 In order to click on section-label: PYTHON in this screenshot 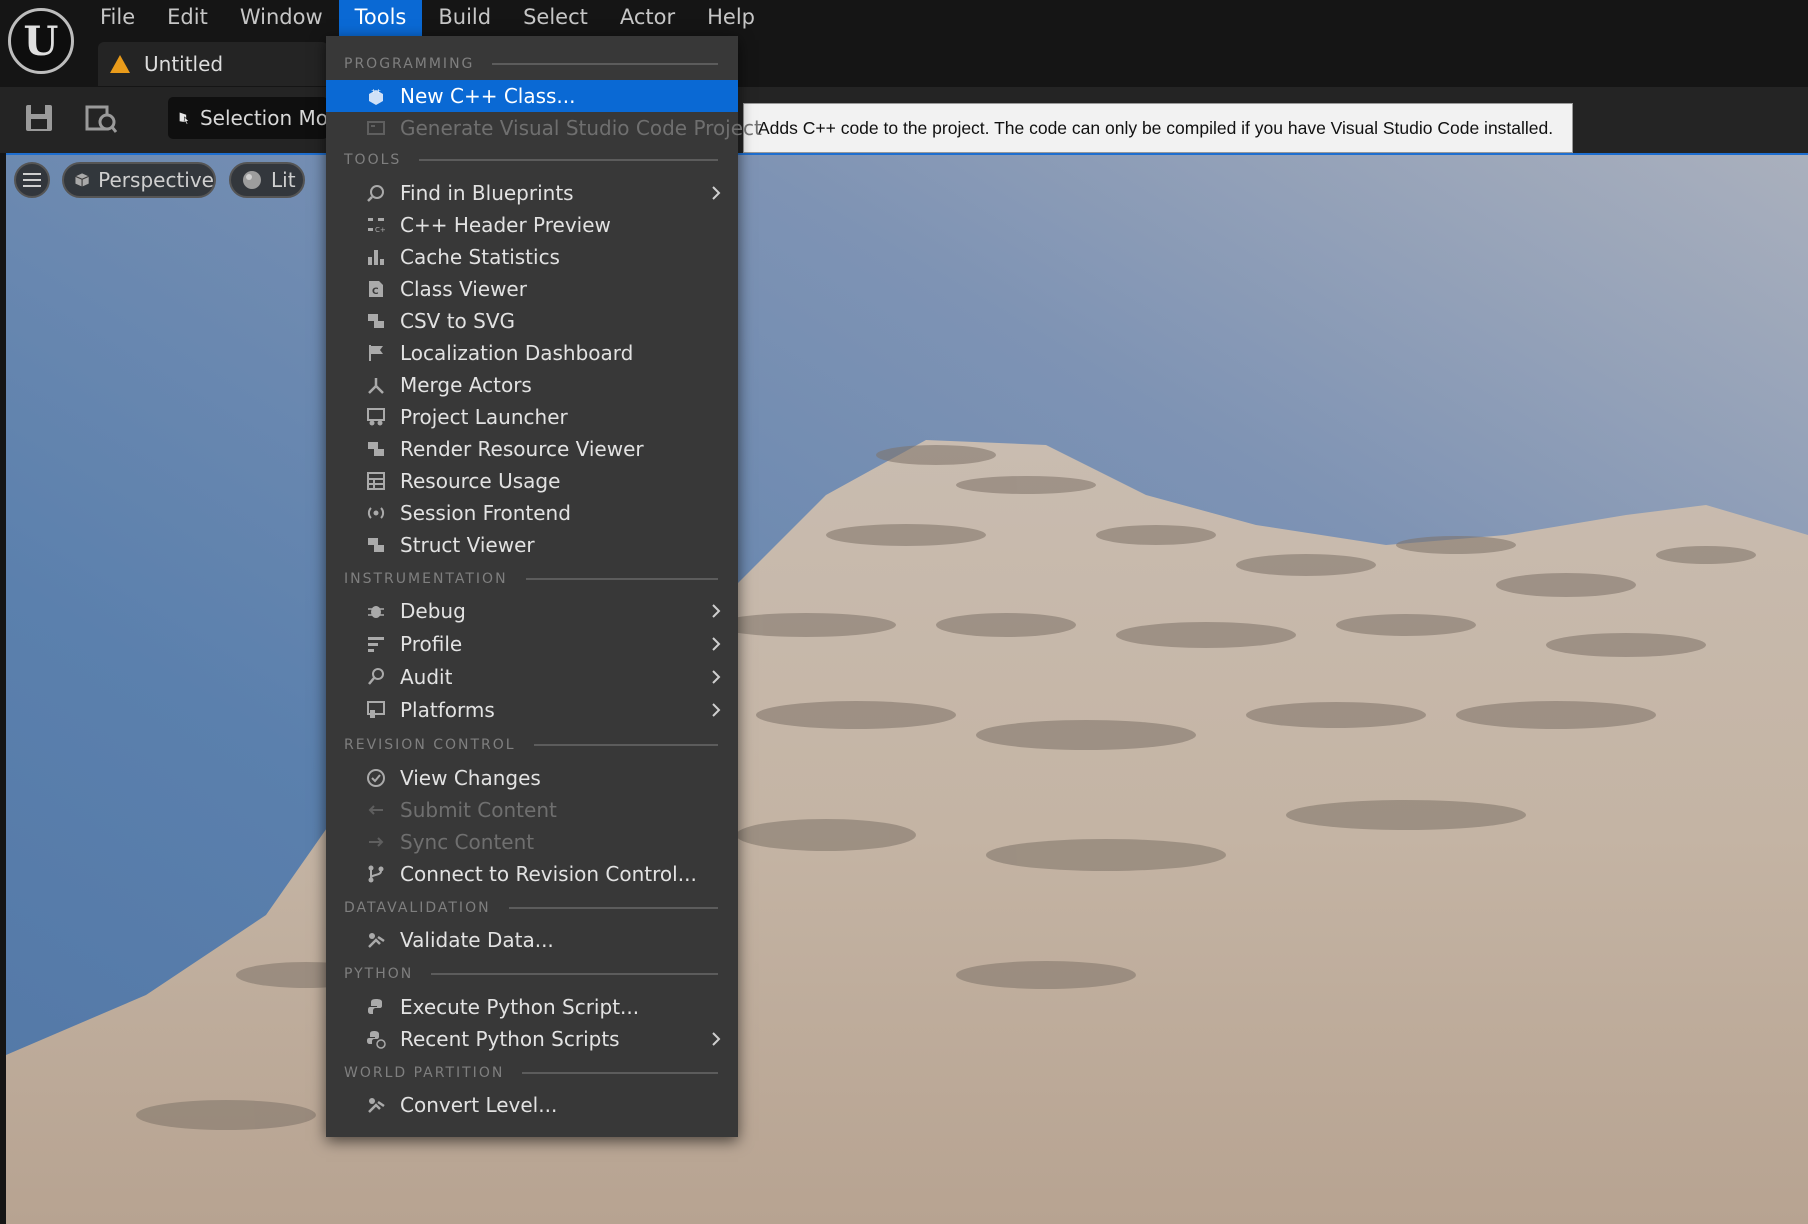, I will do `click(379, 974)`.